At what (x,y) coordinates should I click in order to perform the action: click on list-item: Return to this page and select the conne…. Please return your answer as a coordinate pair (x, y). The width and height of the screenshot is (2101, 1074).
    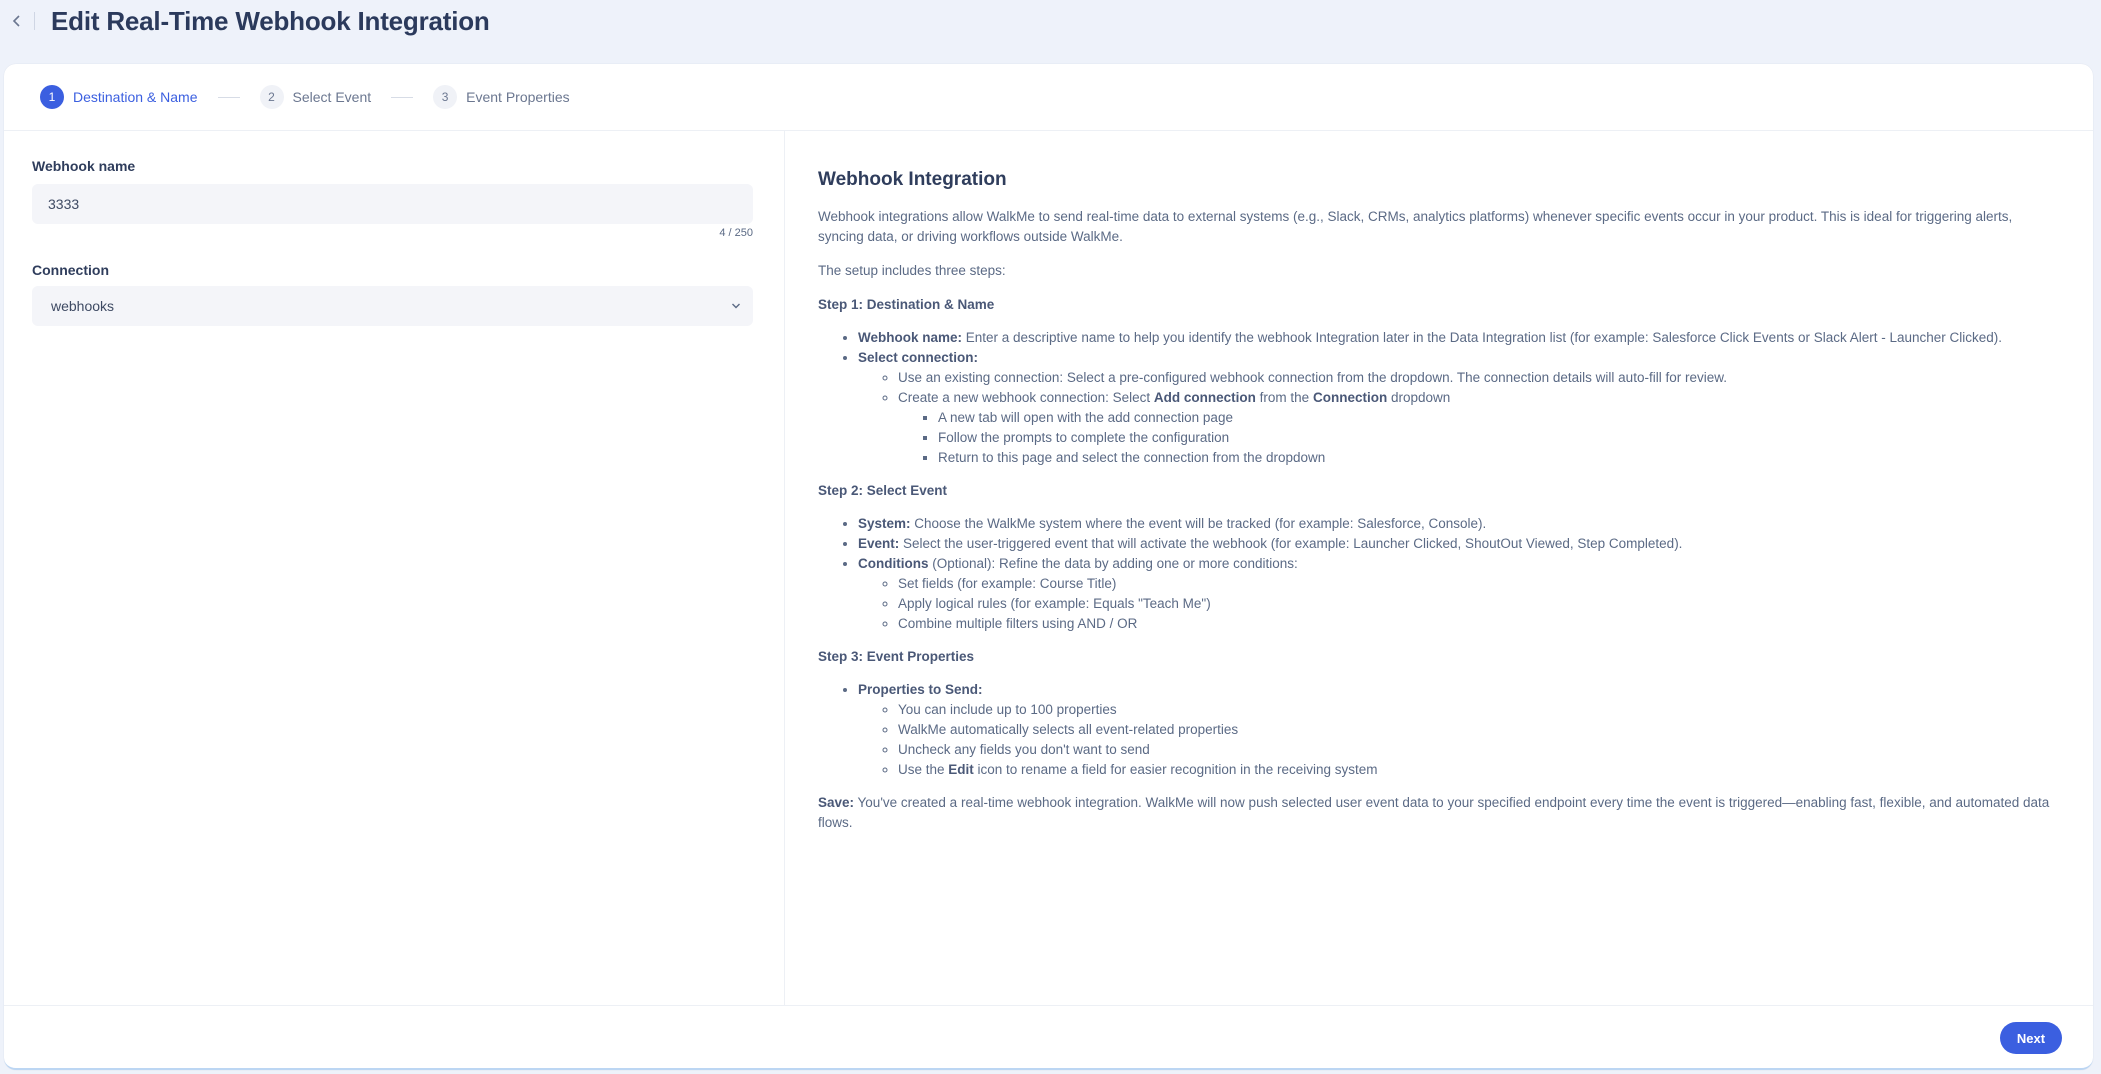
    Looking at the image, I should click on (1495, 458).